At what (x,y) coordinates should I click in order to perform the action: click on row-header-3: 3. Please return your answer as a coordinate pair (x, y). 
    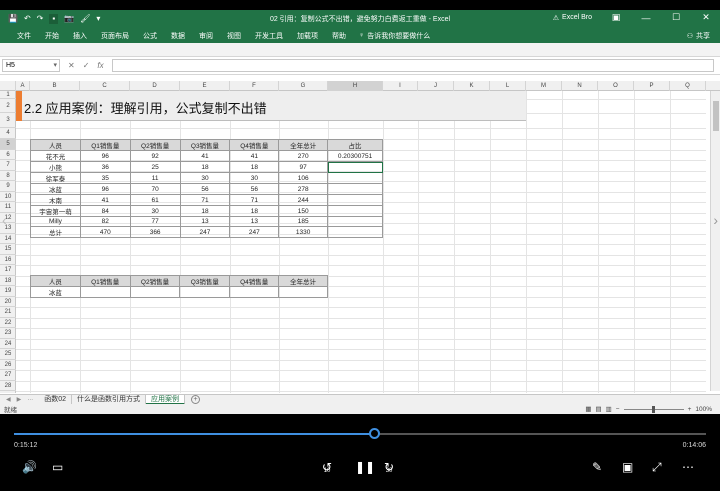
    Looking at the image, I should click on (8, 120).